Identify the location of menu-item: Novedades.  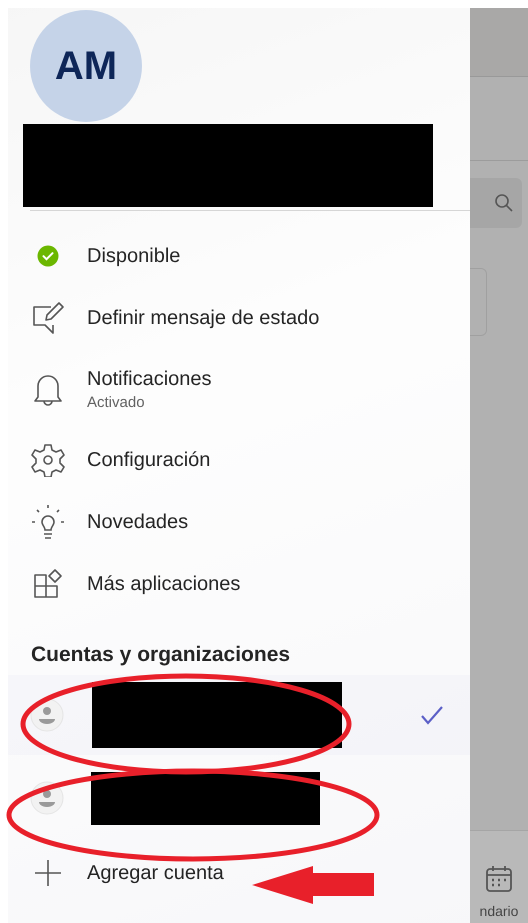
(239, 522).